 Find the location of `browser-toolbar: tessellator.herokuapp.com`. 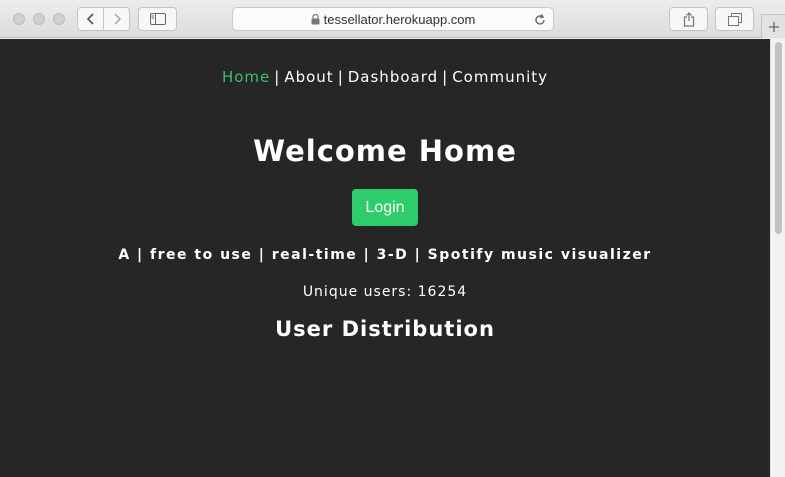

browser-toolbar: tessellator.herokuapp.com is located at coordinates (392, 19).